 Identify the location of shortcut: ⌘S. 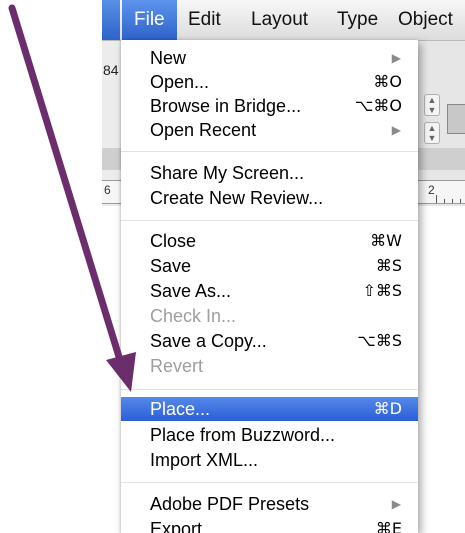
(388, 265).